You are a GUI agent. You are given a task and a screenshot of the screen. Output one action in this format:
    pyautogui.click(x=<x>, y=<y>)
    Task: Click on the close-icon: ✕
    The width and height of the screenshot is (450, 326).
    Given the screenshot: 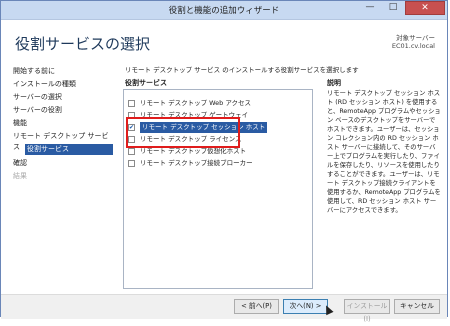 What is the action you would take?
    pyautogui.click(x=425, y=8)
    